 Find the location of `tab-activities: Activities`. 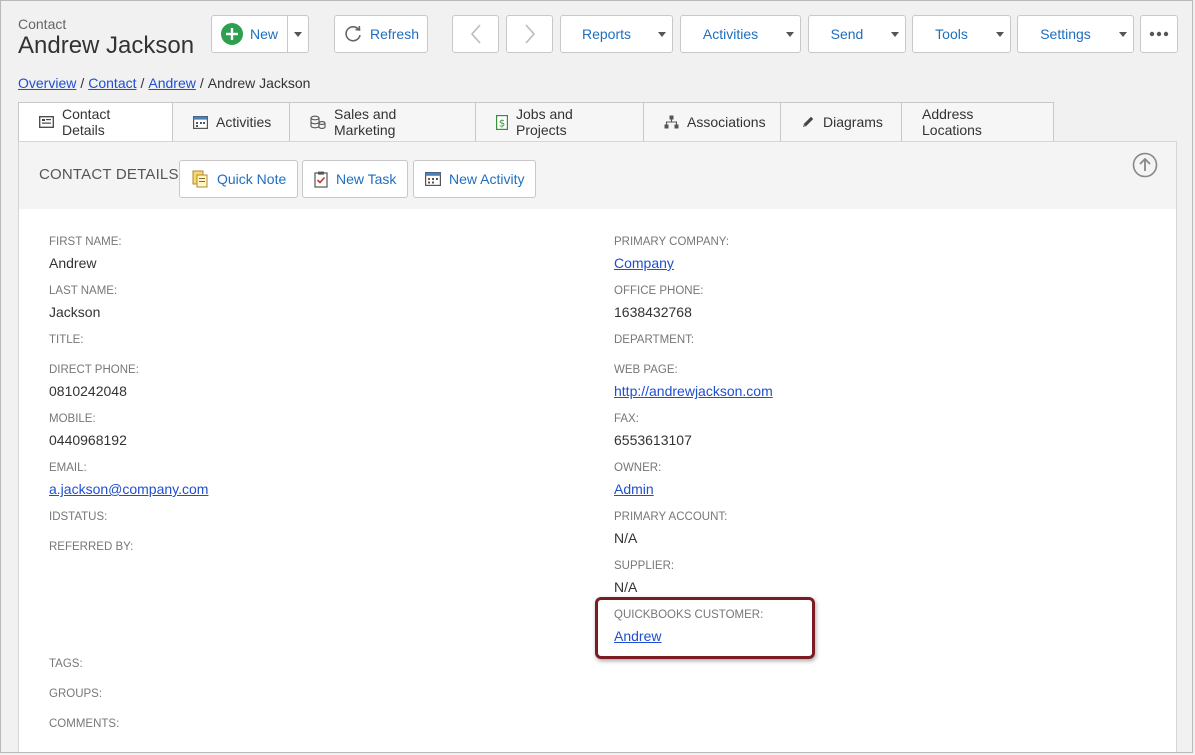

tab-activities: Activities is located at coordinates (231, 122).